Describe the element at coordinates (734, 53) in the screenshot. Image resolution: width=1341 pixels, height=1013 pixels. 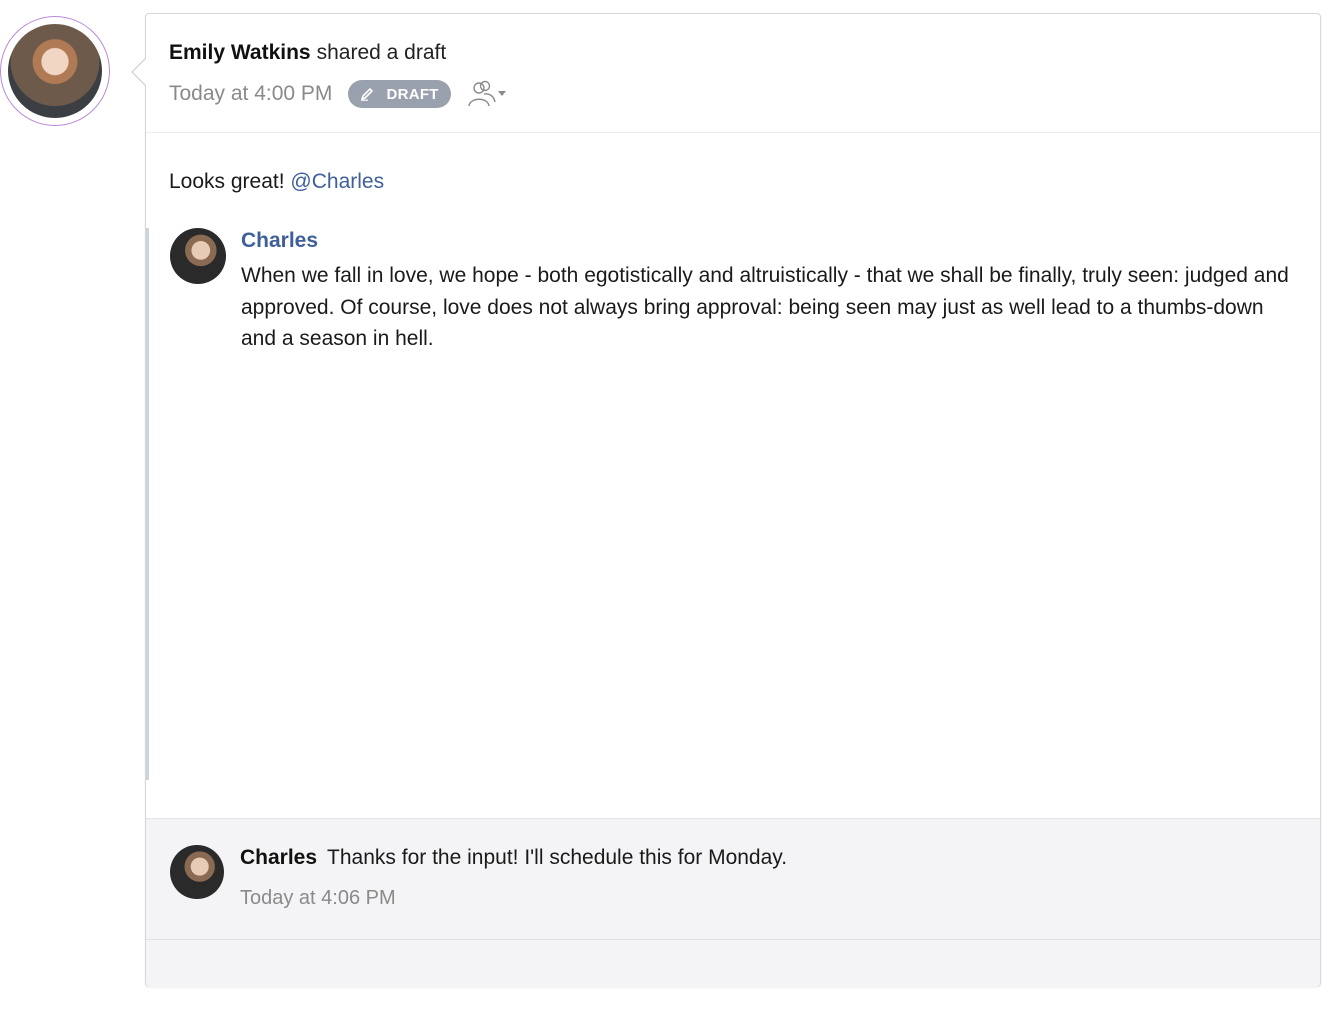
I see `post-title-line: Emily Watkins shared a draft` at that location.